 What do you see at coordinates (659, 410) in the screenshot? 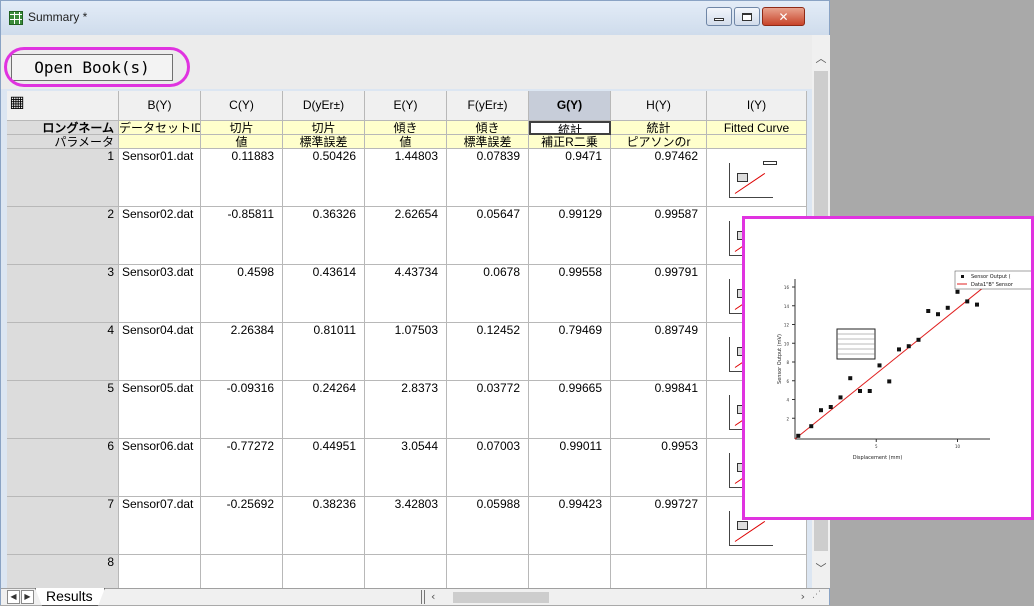
I see `table-cell: 0.99841` at bounding box center [659, 410].